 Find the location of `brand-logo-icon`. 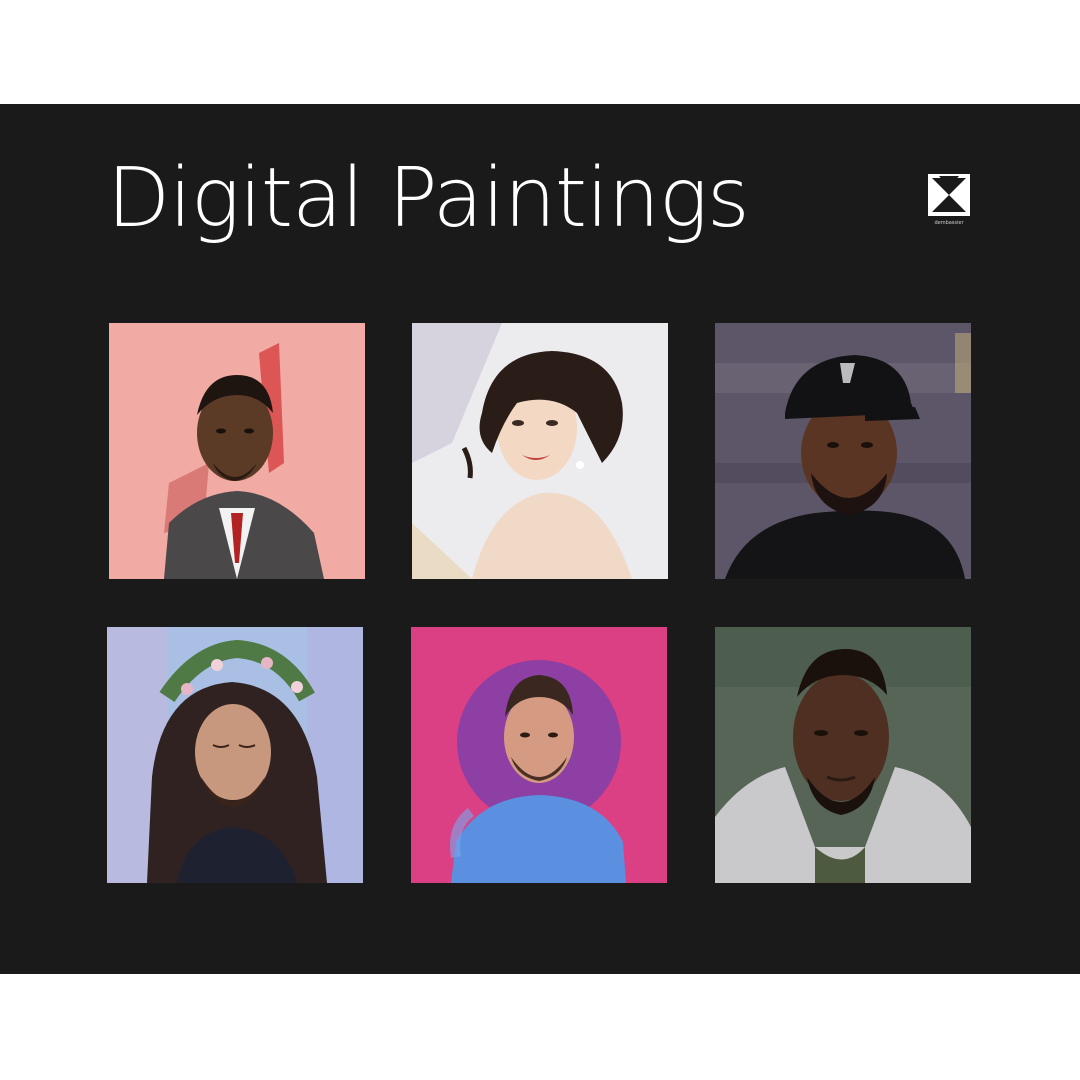

brand-logo-icon is located at coordinates (949, 195).